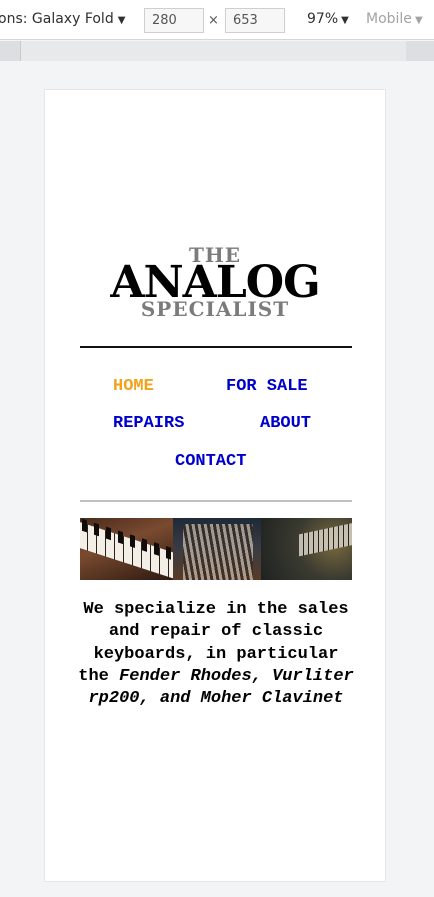  I want to click on piano-keys-shape, so click(325, 539).